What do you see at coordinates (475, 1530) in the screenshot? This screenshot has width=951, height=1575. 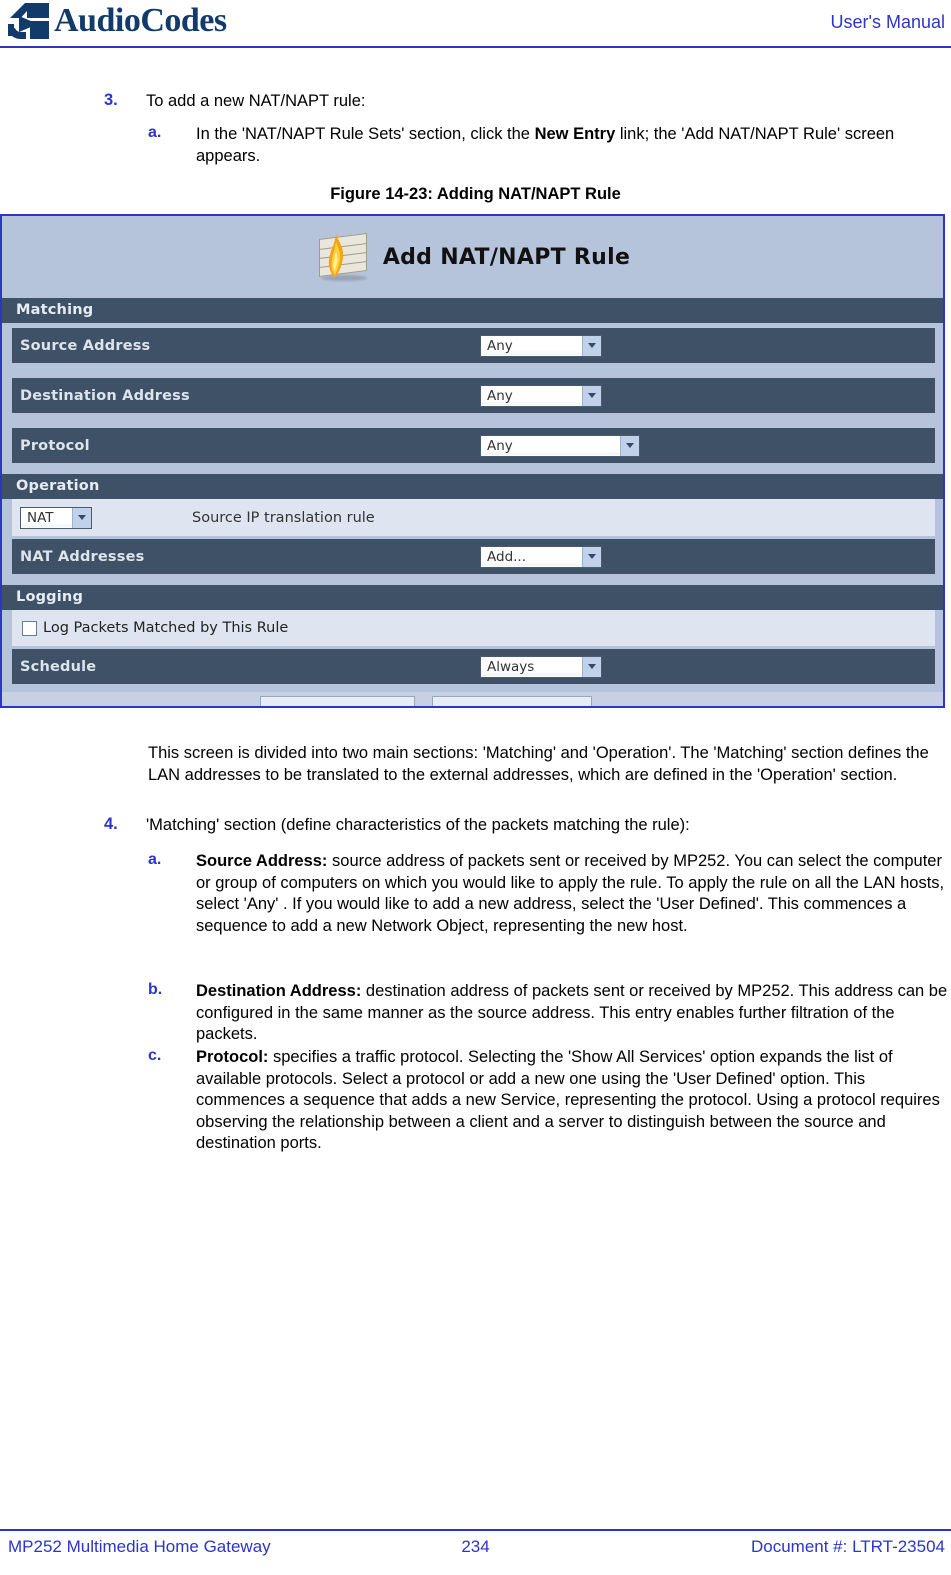 I see `footer-divider` at bounding box center [475, 1530].